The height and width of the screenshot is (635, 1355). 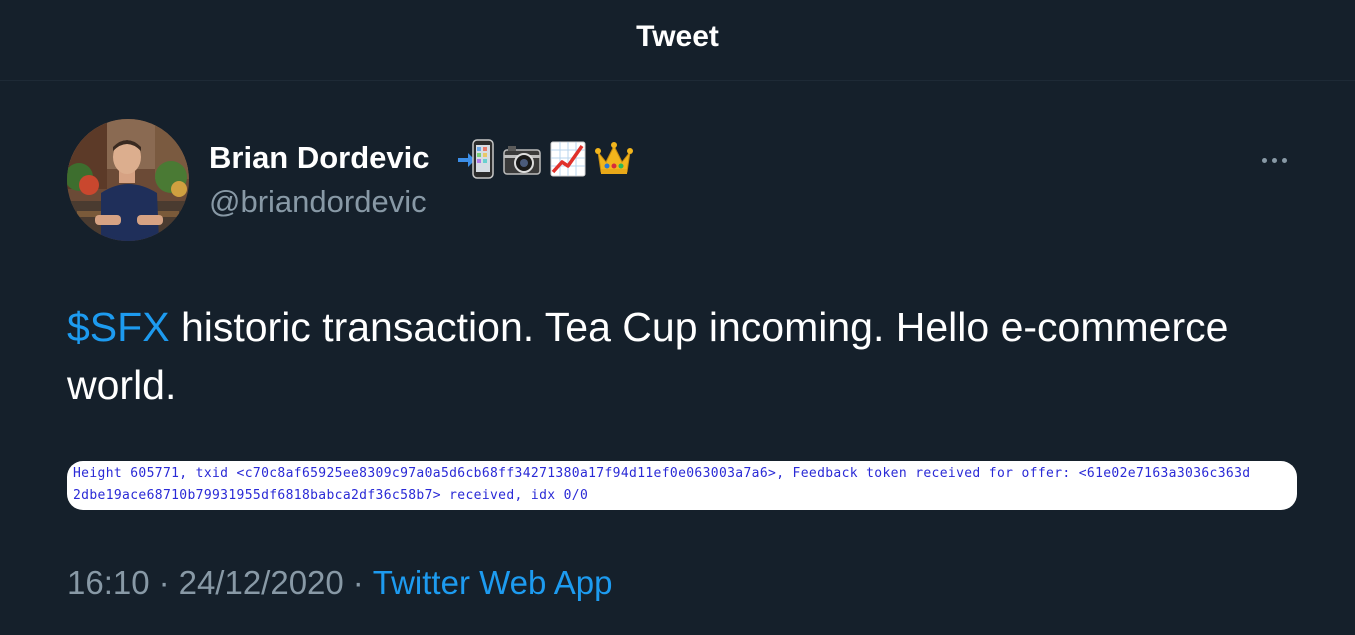 I want to click on page-header: Tweet, so click(x=677, y=40).